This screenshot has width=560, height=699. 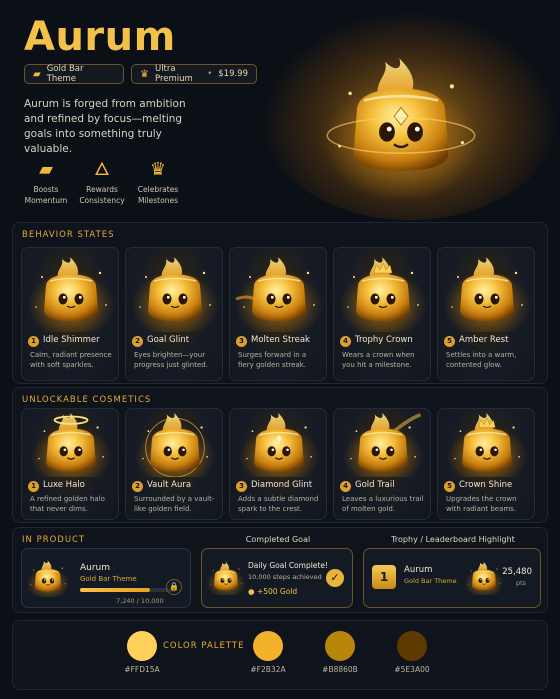 I want to click on price-label: $19.99, so click(x=233, y=74).